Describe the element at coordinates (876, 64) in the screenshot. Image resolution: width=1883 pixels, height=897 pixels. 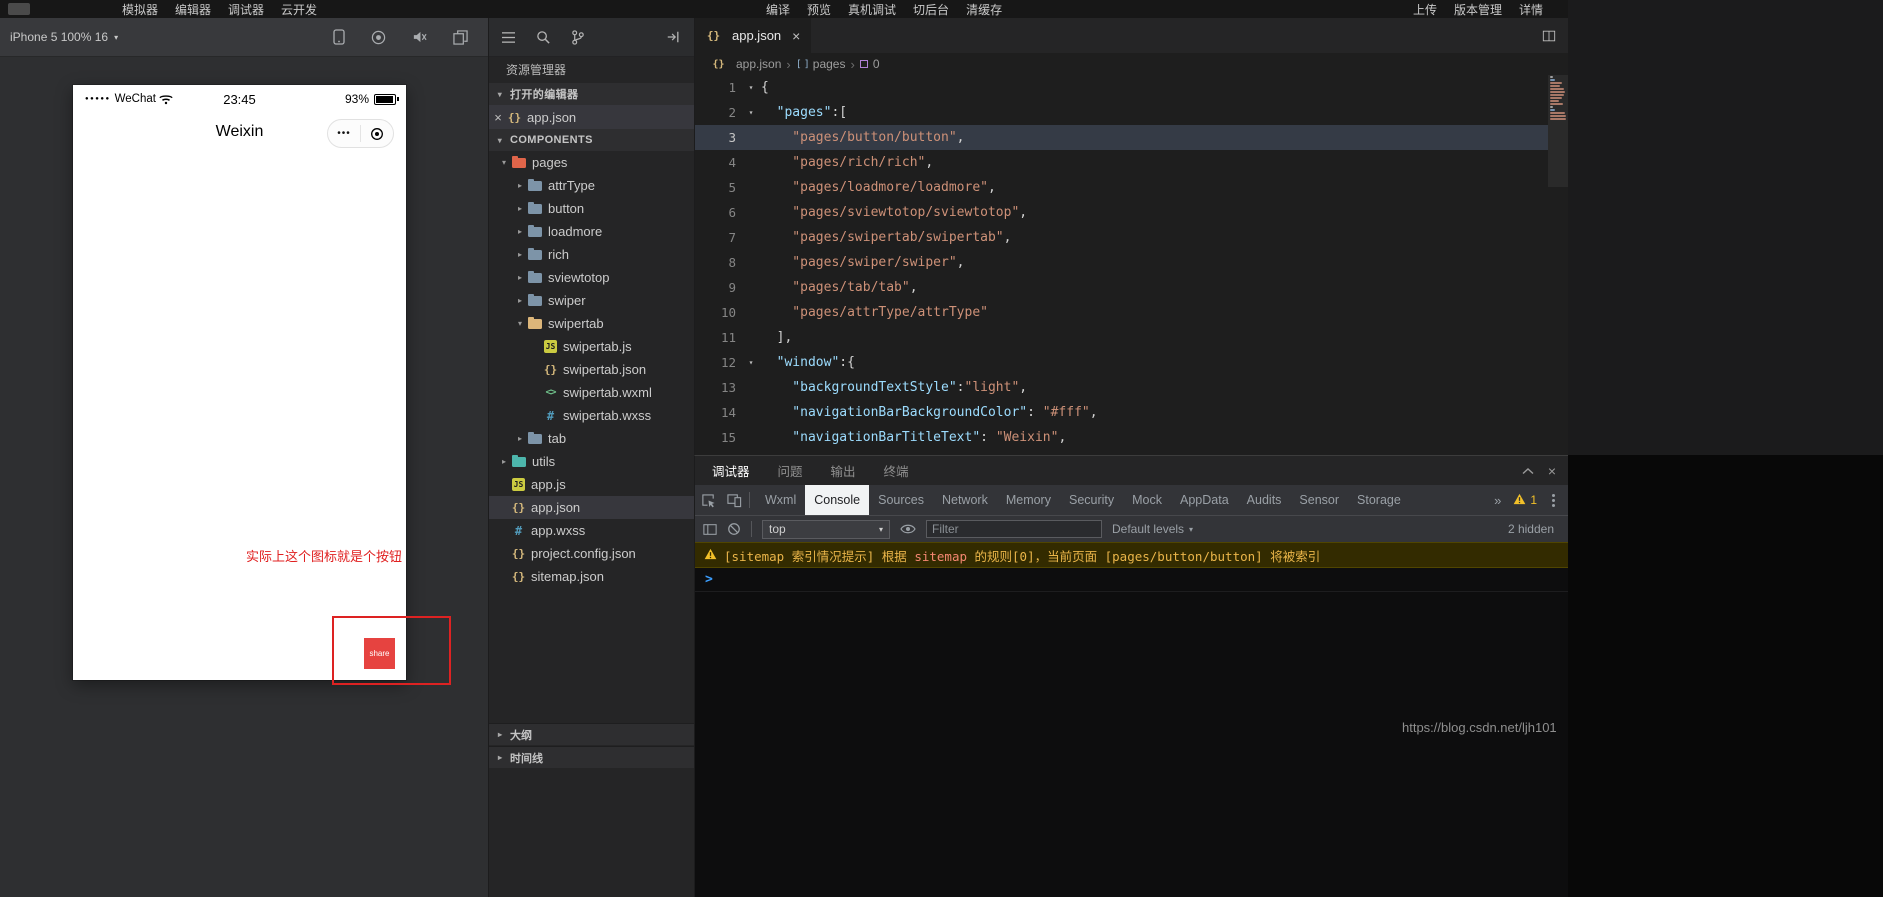
I see `breadcrumb-item: 0` at that location.